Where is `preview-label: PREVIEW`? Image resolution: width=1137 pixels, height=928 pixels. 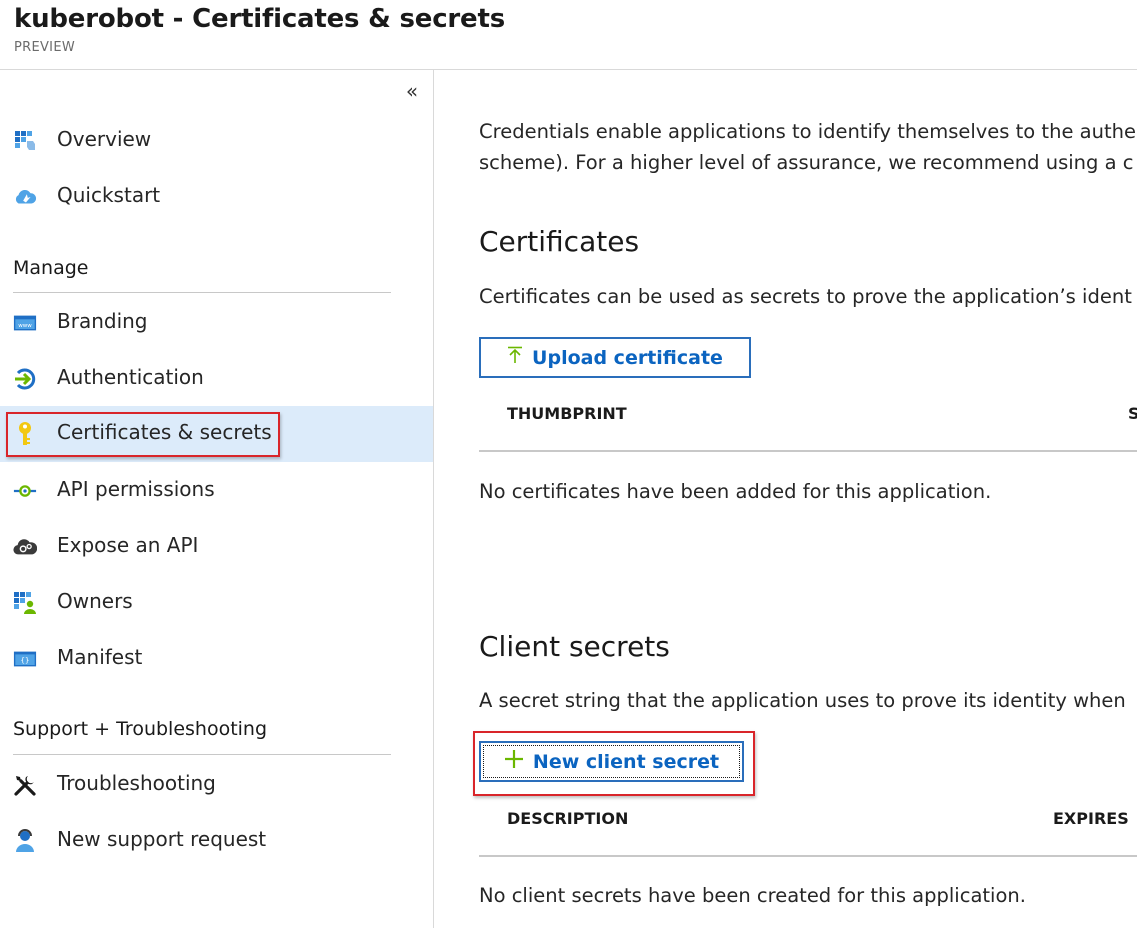 preview-label: PREVIEW is located at coordinates (44, 47).